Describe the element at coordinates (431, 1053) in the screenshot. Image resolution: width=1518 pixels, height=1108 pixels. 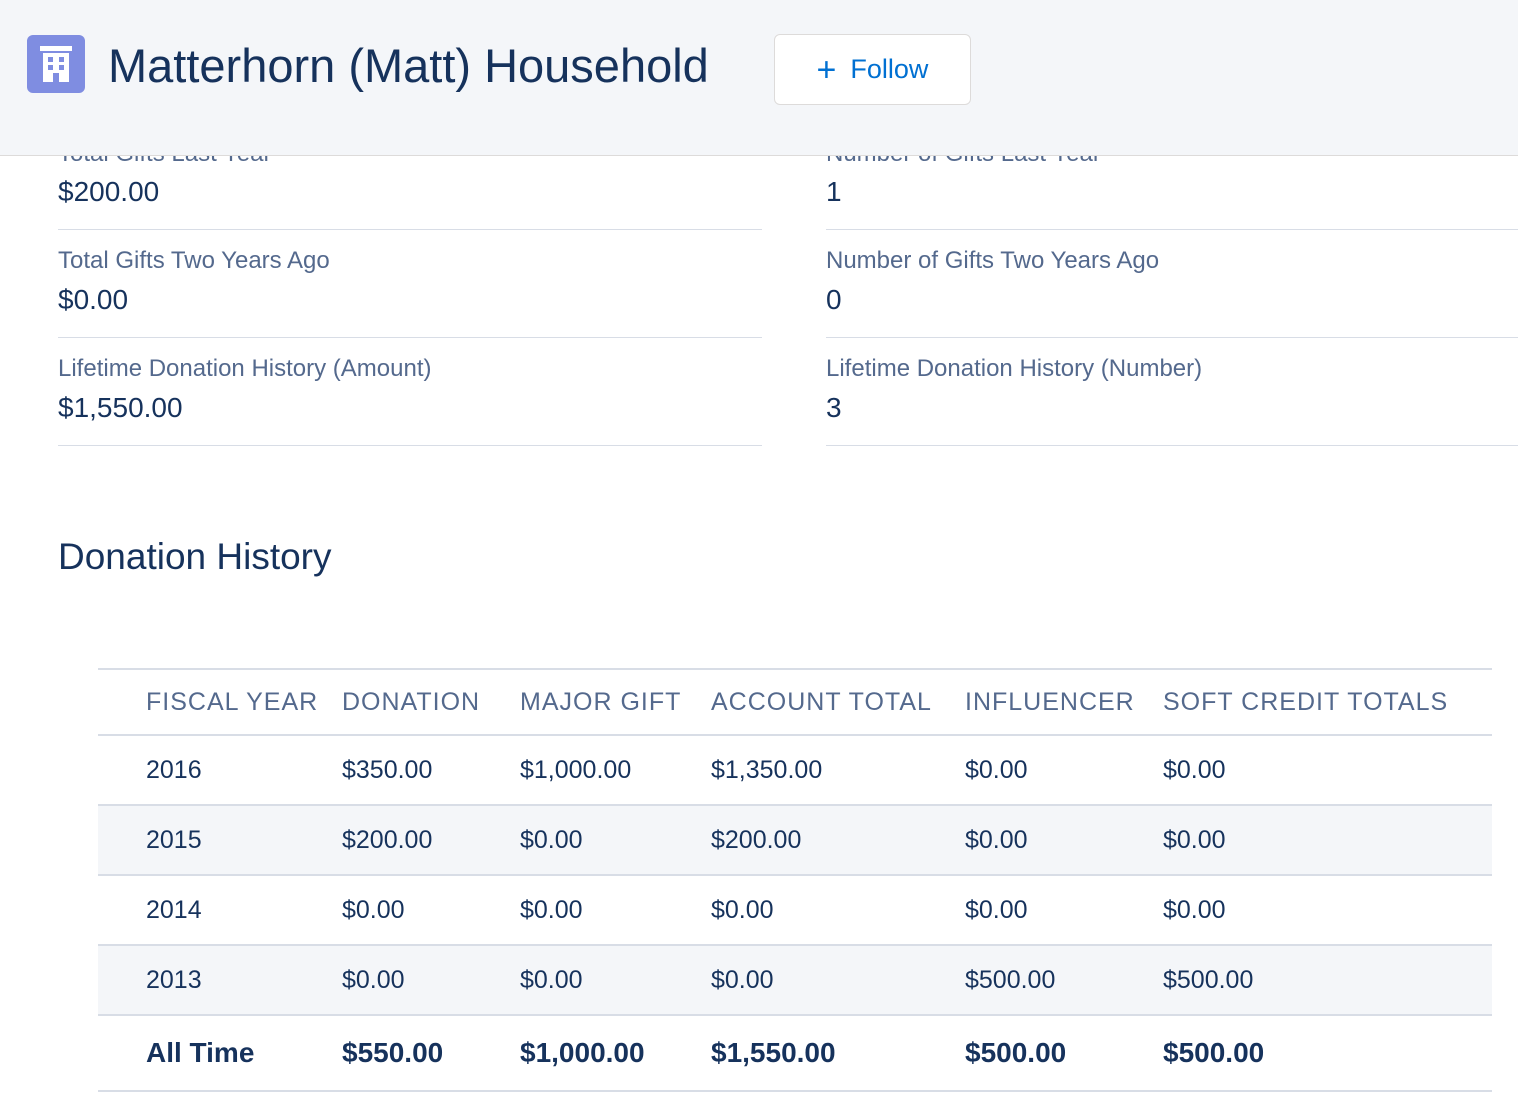
I see `table-cell: $550.00` at that location.